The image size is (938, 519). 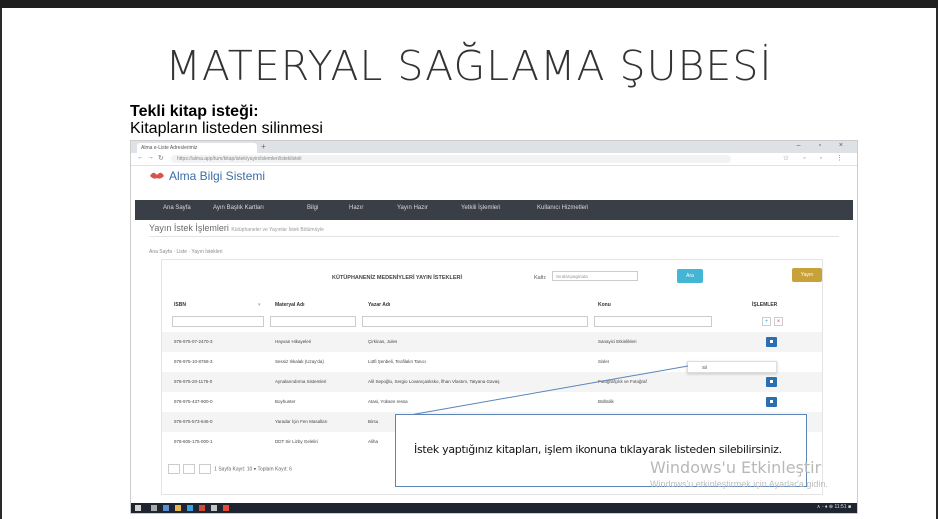 I want to click on window-controls: – ▫ ×, so click(x=824, y=145).